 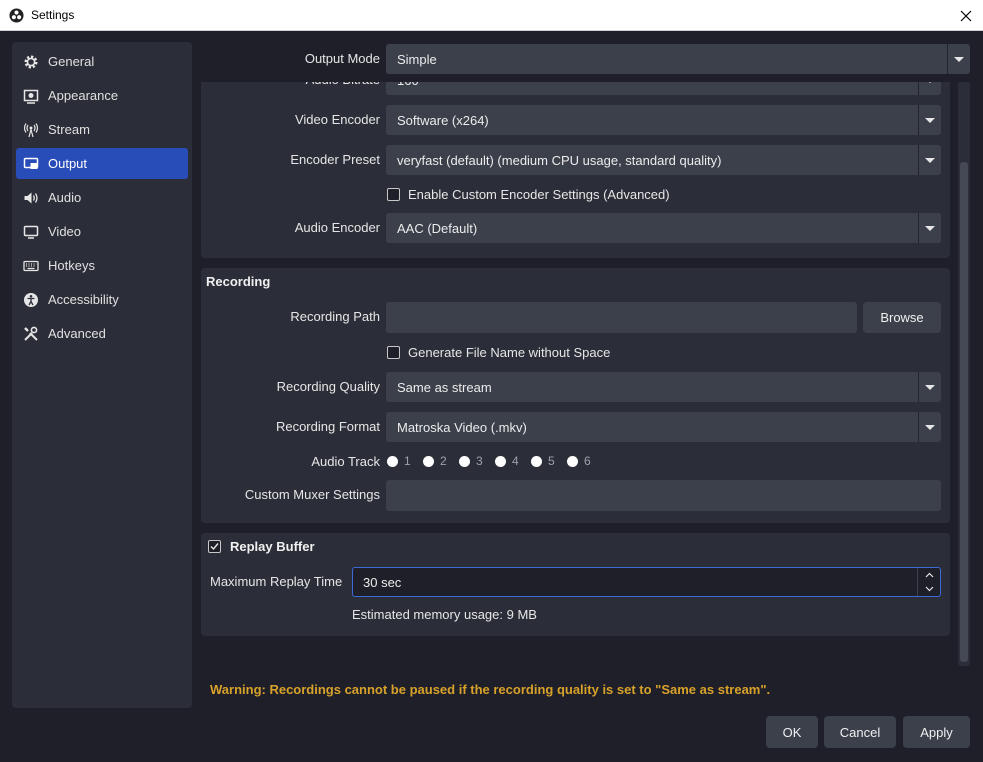 I want to click on custom-encoder-settings-checkbox, so click(x=393, y=194).